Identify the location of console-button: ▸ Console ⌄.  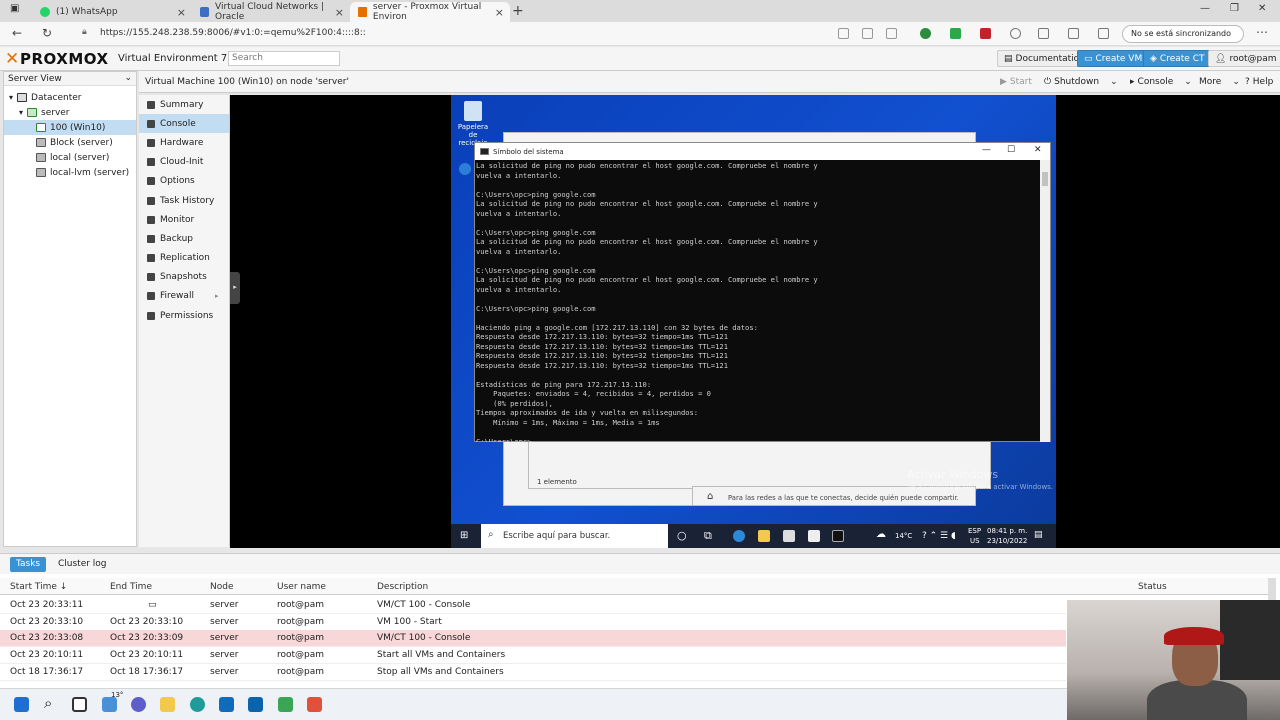
(1161, 82).